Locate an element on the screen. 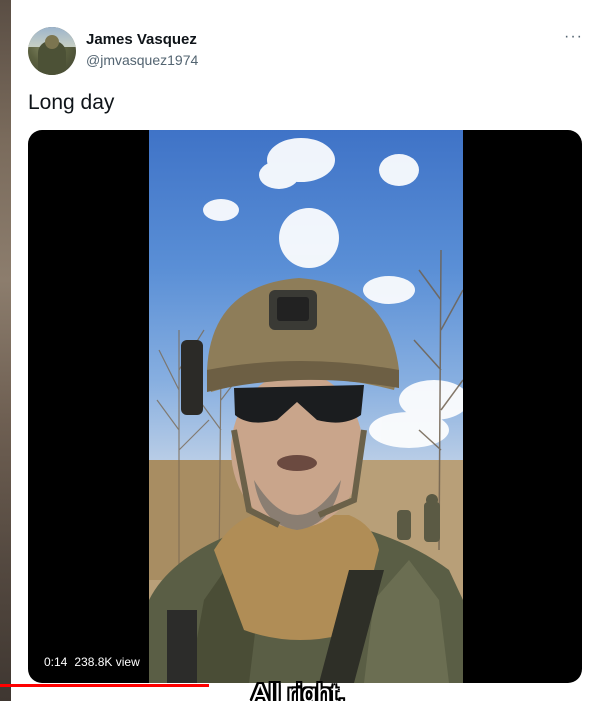  video-views: 238.8K view is located at coordinates (107, 662).